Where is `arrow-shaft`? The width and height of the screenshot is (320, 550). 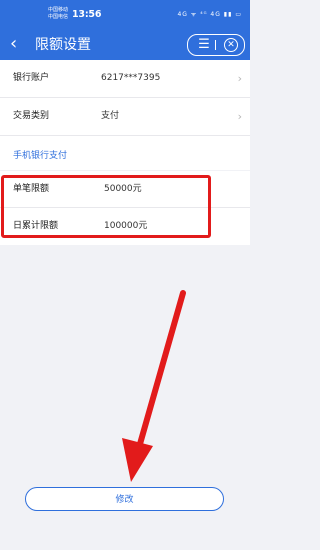 arrow-shaft is located at coordinates (159, 375).